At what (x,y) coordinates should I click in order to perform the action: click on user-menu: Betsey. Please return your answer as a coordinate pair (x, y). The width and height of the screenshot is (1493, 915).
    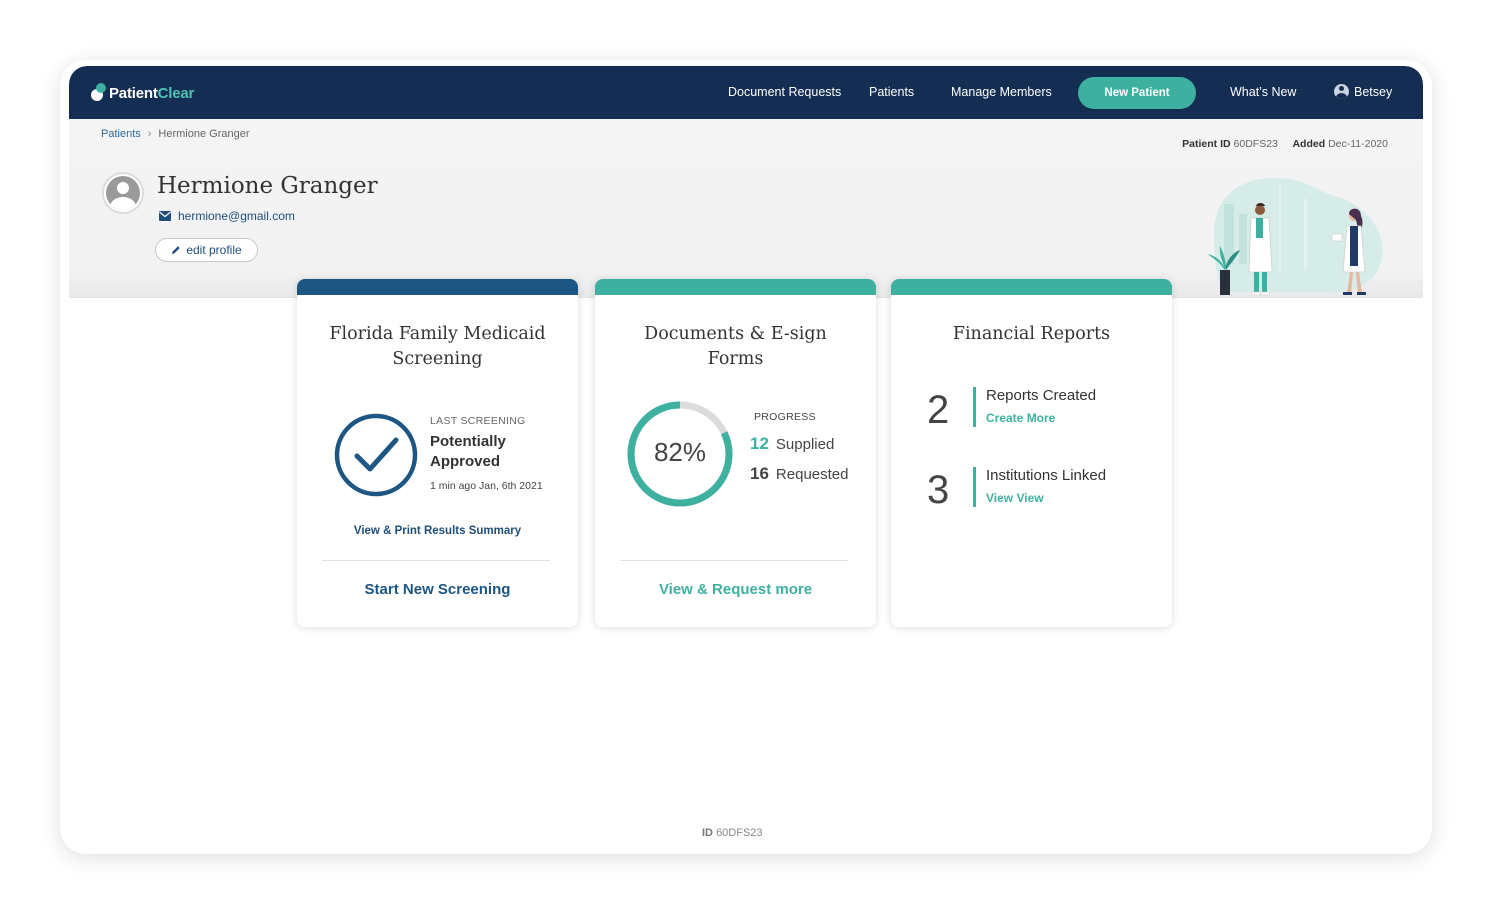
    Looking at the image, I should click on (1363, 91).